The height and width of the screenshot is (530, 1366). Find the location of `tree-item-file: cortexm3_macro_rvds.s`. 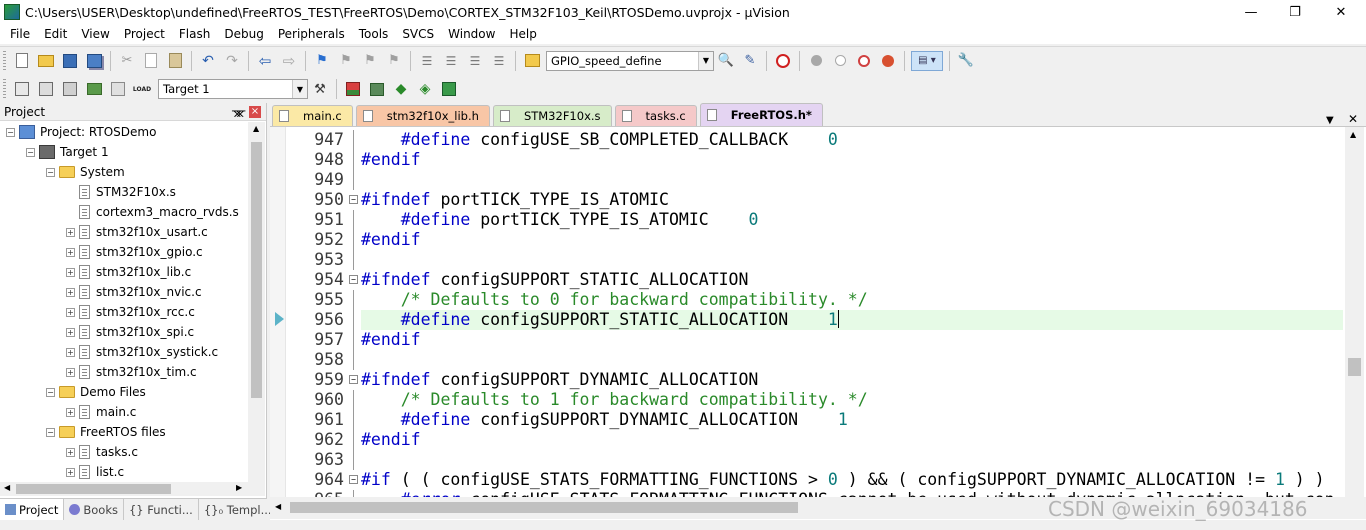

tree-item-file: cortexm3_macro_rvds.s is located at coordinates (152, 212).